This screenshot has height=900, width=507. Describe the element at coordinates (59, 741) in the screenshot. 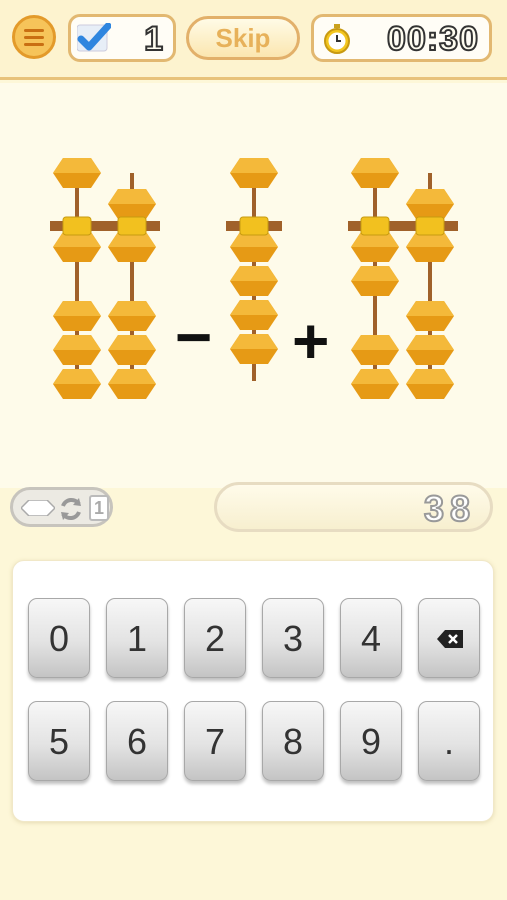

I see `key-5: 5` at that location.